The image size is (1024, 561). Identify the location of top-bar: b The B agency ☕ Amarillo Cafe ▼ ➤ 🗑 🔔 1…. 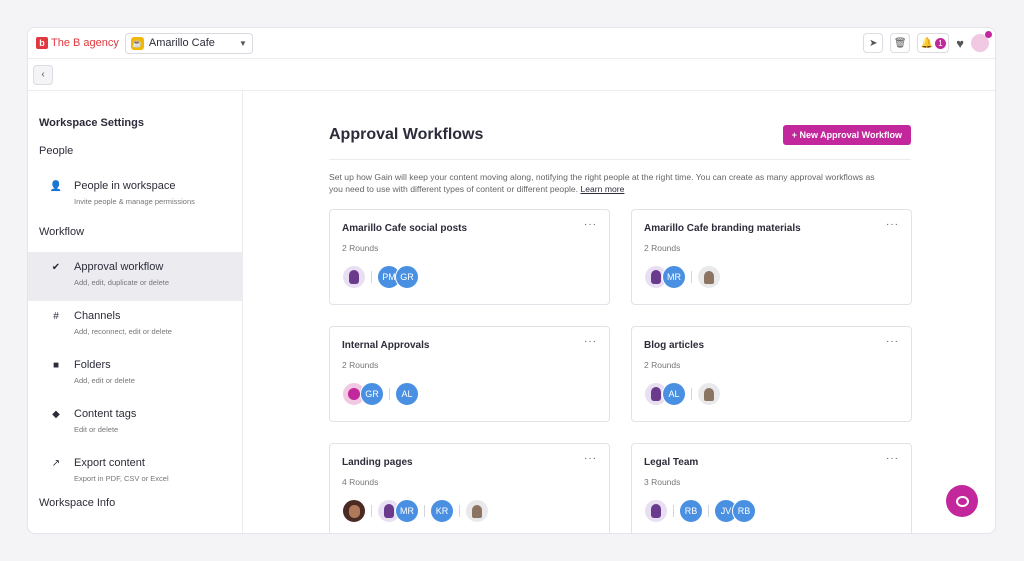
(511, 43).